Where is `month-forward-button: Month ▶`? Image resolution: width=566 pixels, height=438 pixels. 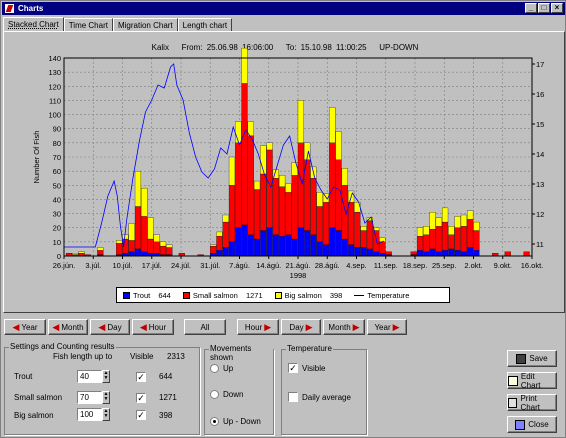 month-forward-button: Month ▶ is located at coordinates (344, 327).